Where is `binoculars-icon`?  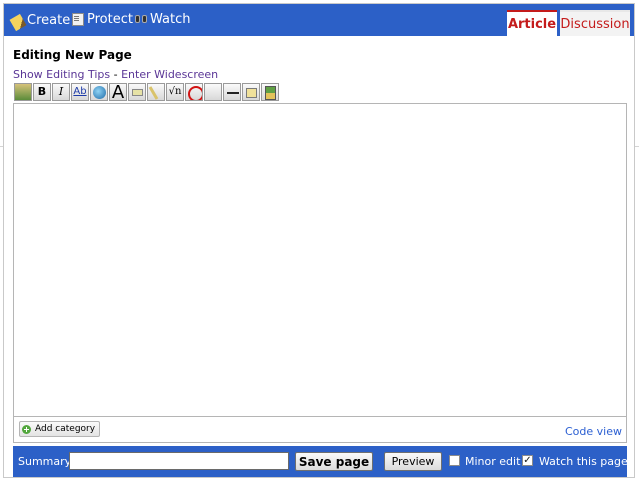 binoculars-icon is located at coordinates (141, 19).